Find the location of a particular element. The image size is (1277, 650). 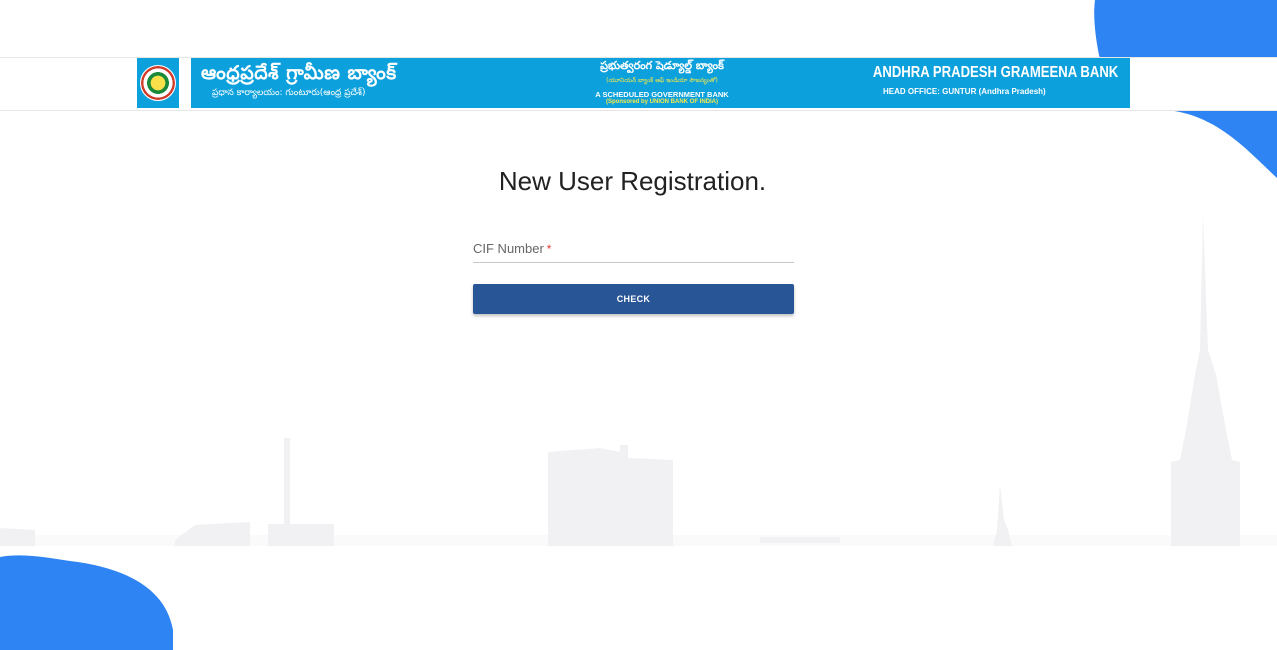

banner-center-telugu: ప్రభుత్వరంగ షెడ్యూల్డ్ బ్యాంక్ is located at coordinates (662, 65).